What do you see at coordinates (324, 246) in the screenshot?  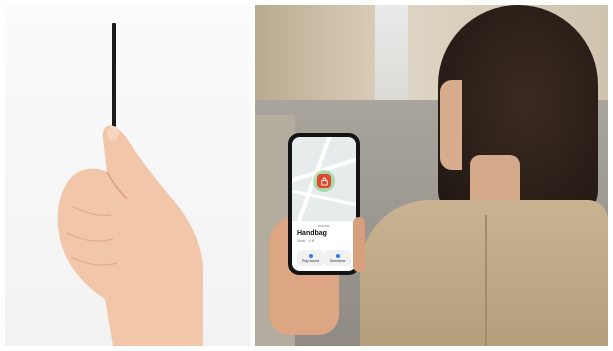 I see `item-sheet: Handbag Now · 0 ft Play sound Directions` at bounding box center [324, 246].